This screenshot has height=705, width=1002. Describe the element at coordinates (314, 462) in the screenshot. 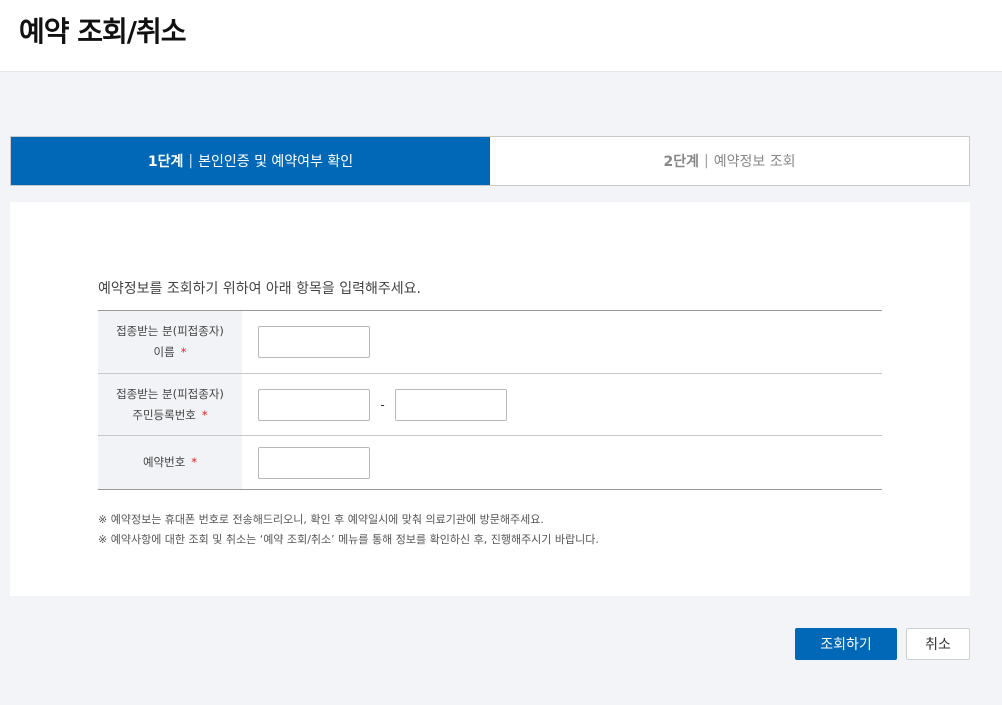

I see `reservation-number-input` at that location.